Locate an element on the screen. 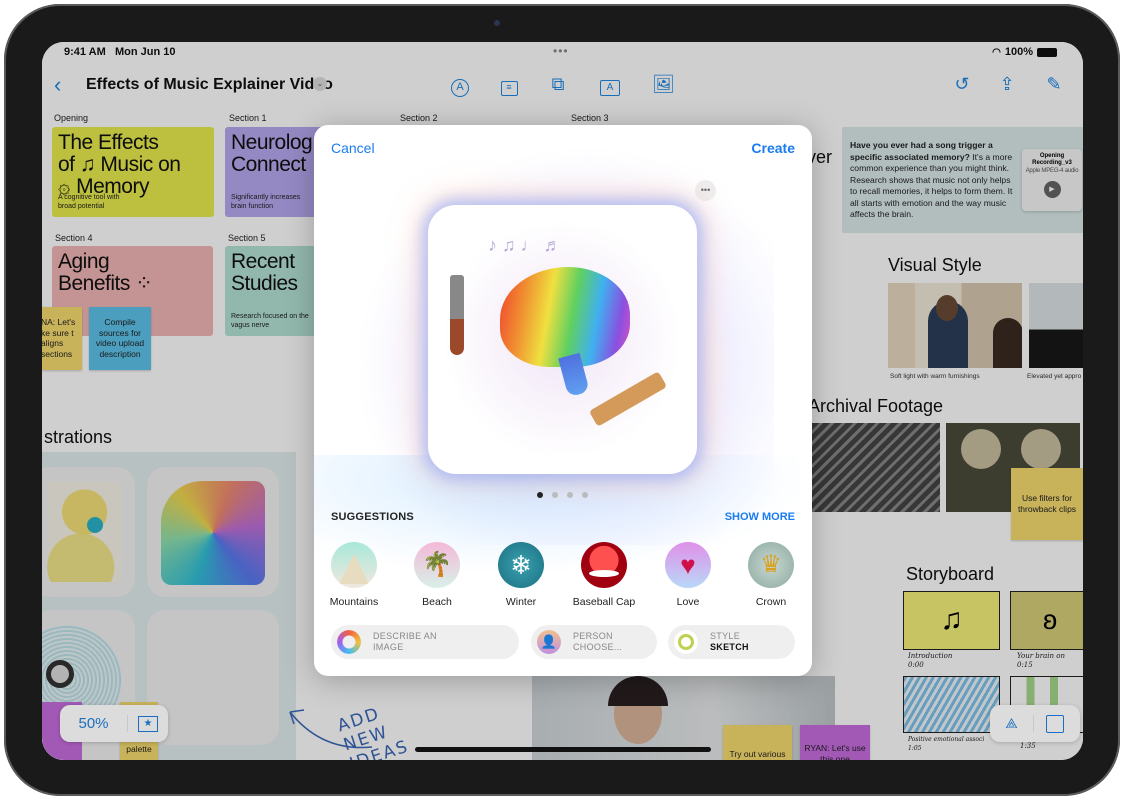  person-icon: 👤 is located at coordinates (549, 642).